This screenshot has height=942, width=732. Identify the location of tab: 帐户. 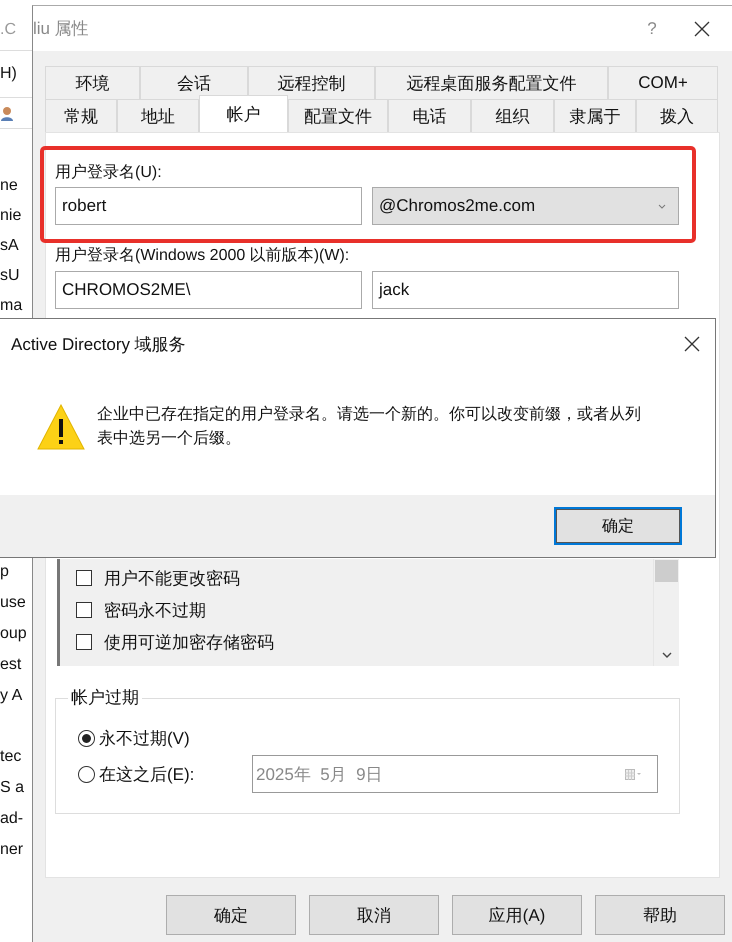
(243, 113).